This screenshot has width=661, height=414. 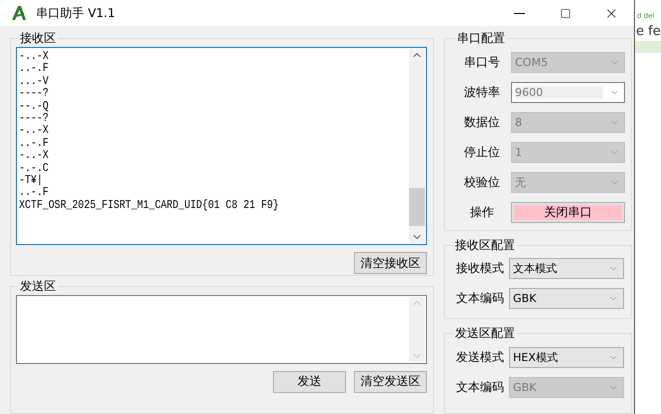 What do you see at coordinates (566, 299) in the screenshot?
I see `dropdown: GBK` at bounding box center [566, 299].